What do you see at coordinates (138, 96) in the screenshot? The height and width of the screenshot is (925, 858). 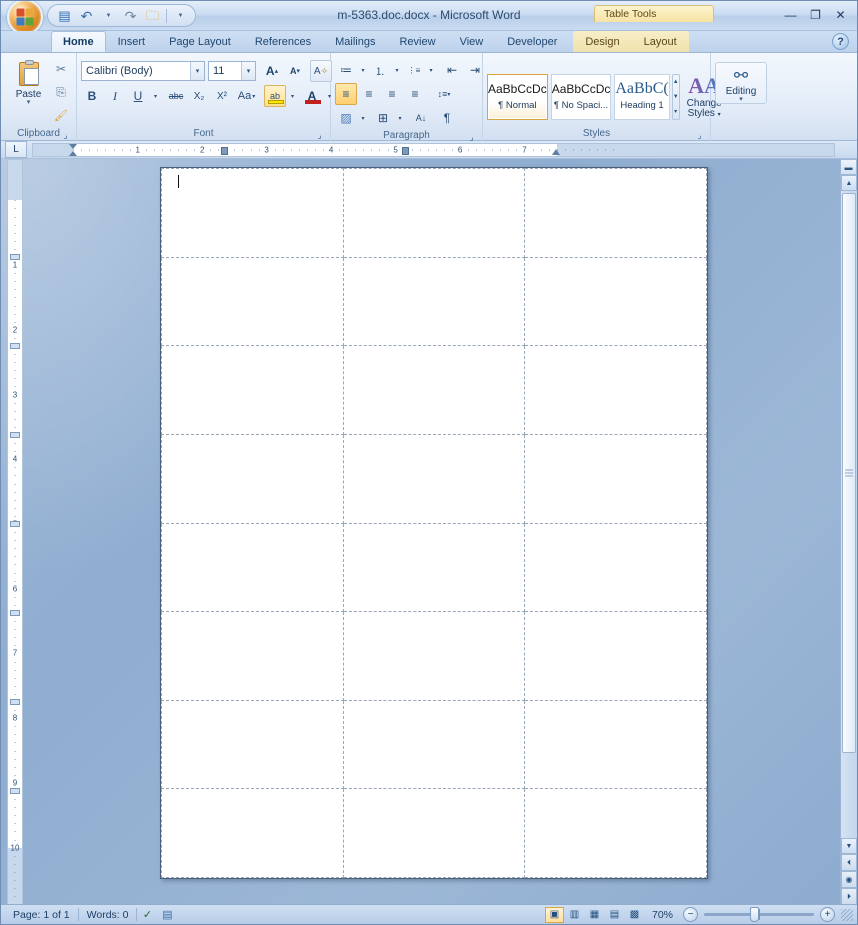 I see `underline-button: U` at bounding box center [138, 96].